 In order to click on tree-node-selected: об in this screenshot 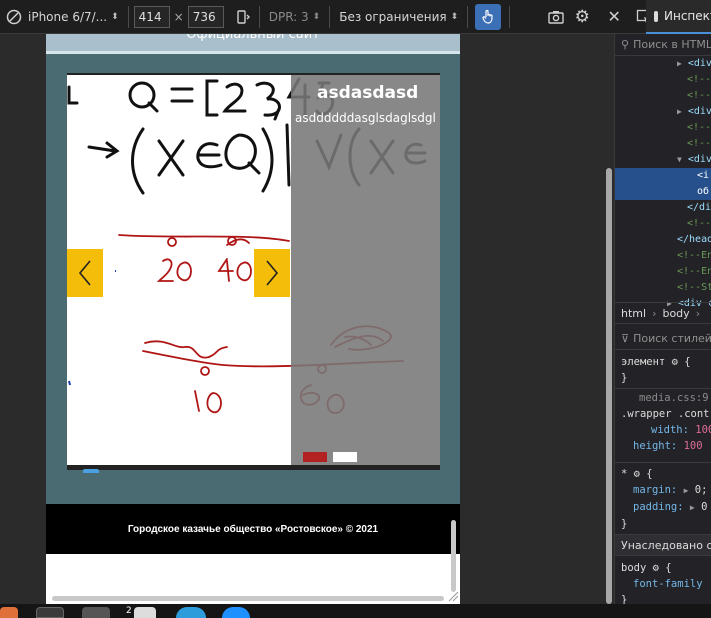, I will do `click(663, 192)`.